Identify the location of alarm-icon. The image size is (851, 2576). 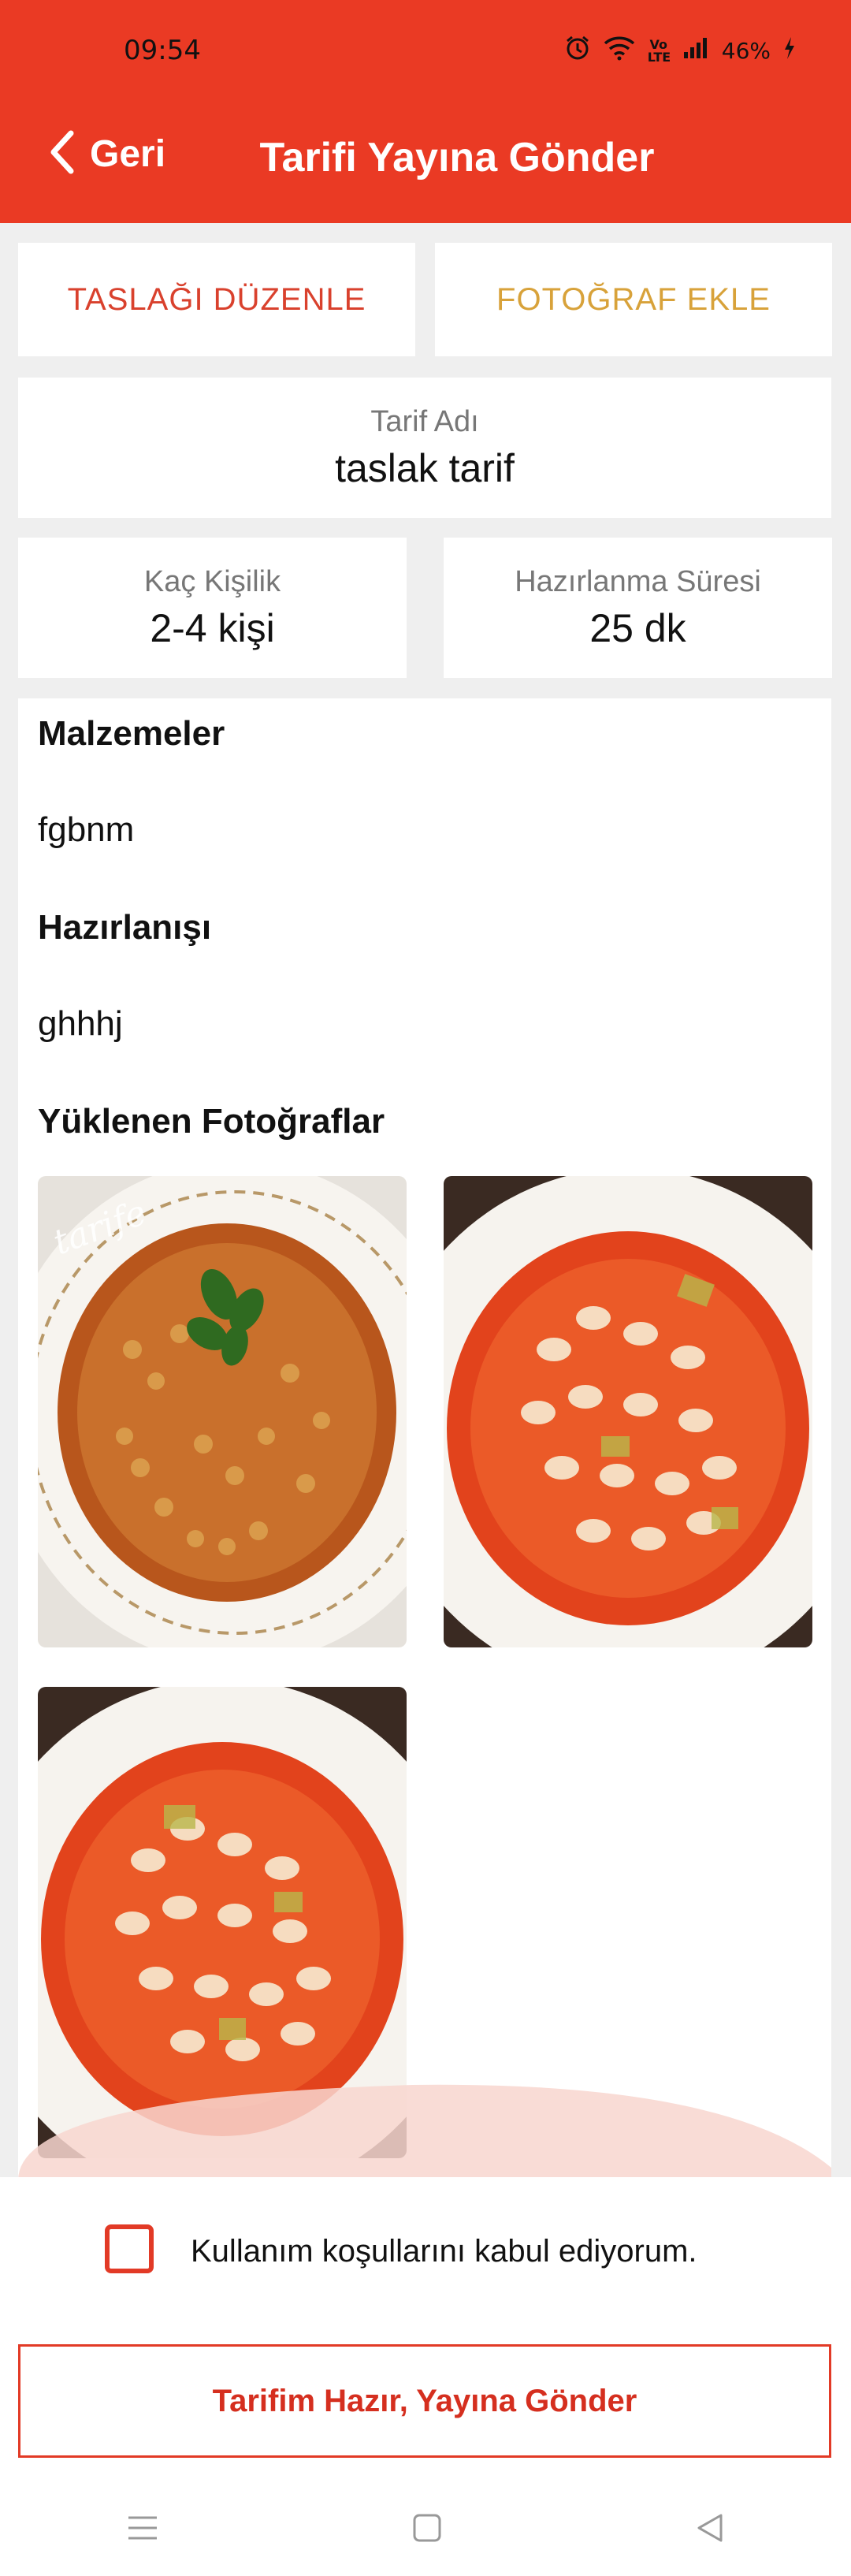
(577, 51).